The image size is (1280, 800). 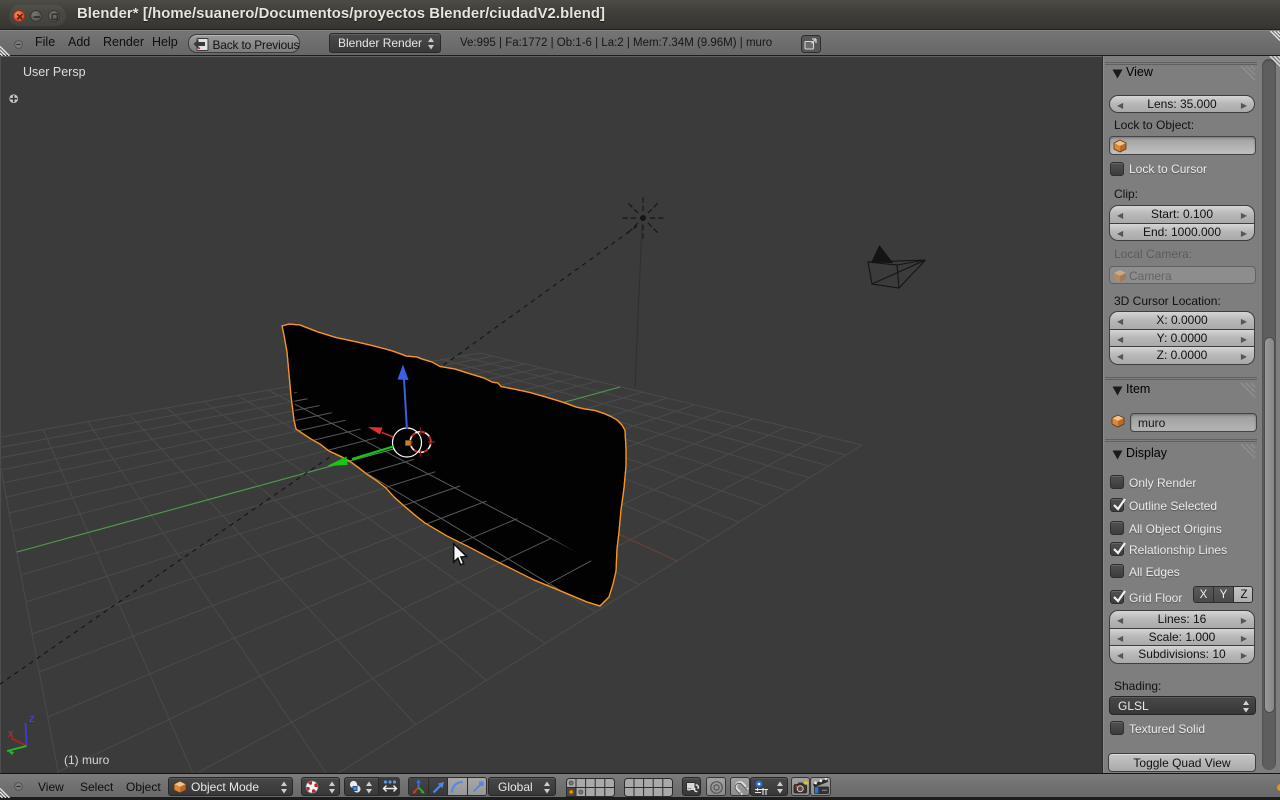 What do you see at coordinates (54, 72) in the screenshot?
I see `svg-text: User Persp` at bounding box center [54, 72].